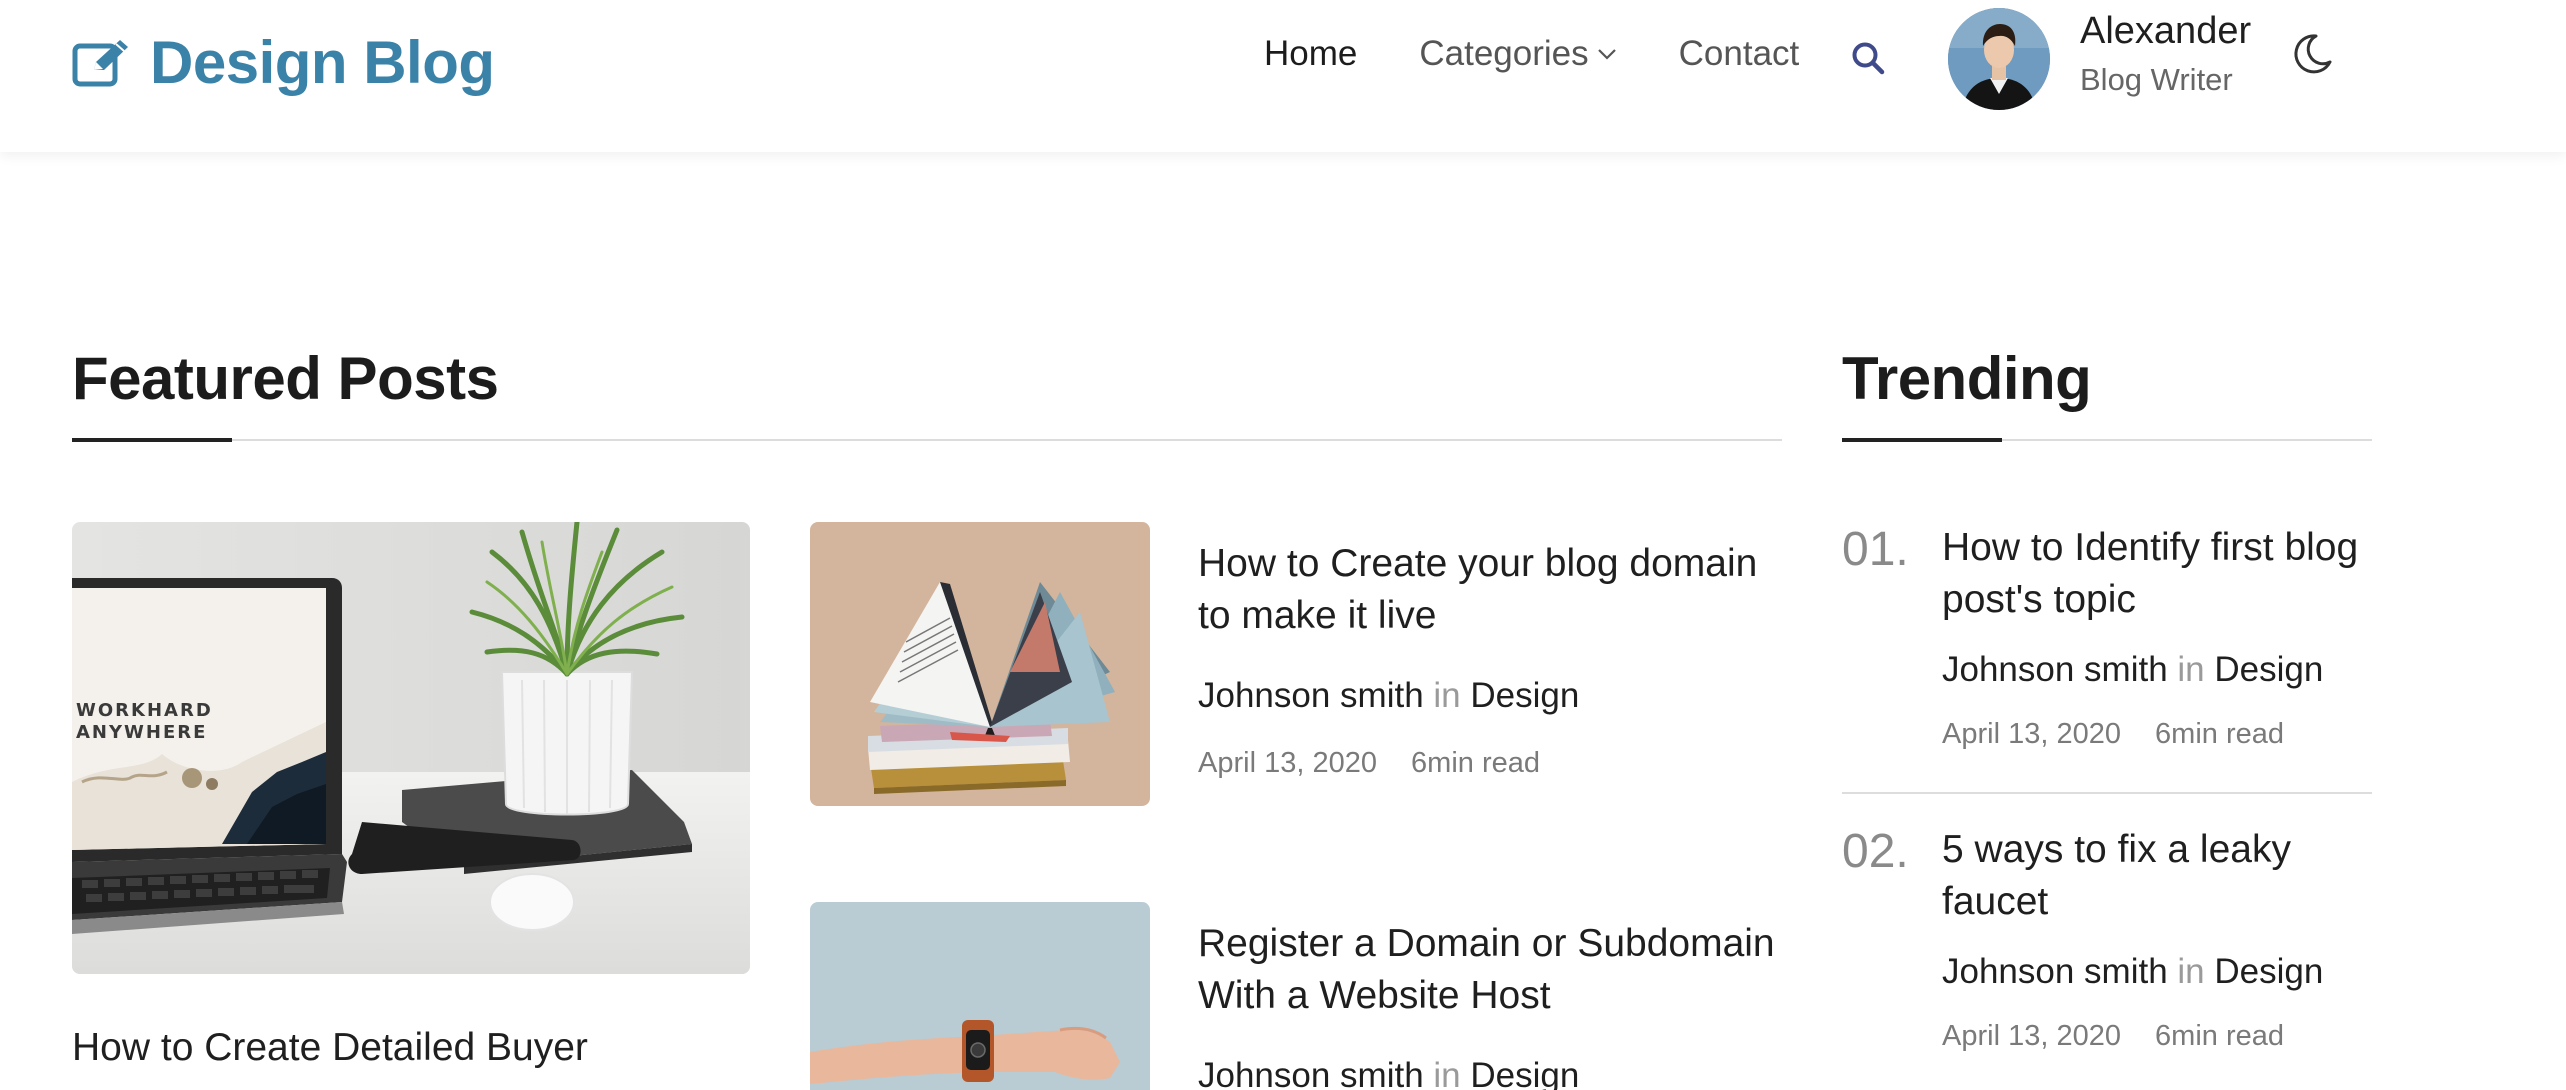  Describe the element at coordinates (1967, 378) in the screenshot. I see `trending-title: Trending` at that location.